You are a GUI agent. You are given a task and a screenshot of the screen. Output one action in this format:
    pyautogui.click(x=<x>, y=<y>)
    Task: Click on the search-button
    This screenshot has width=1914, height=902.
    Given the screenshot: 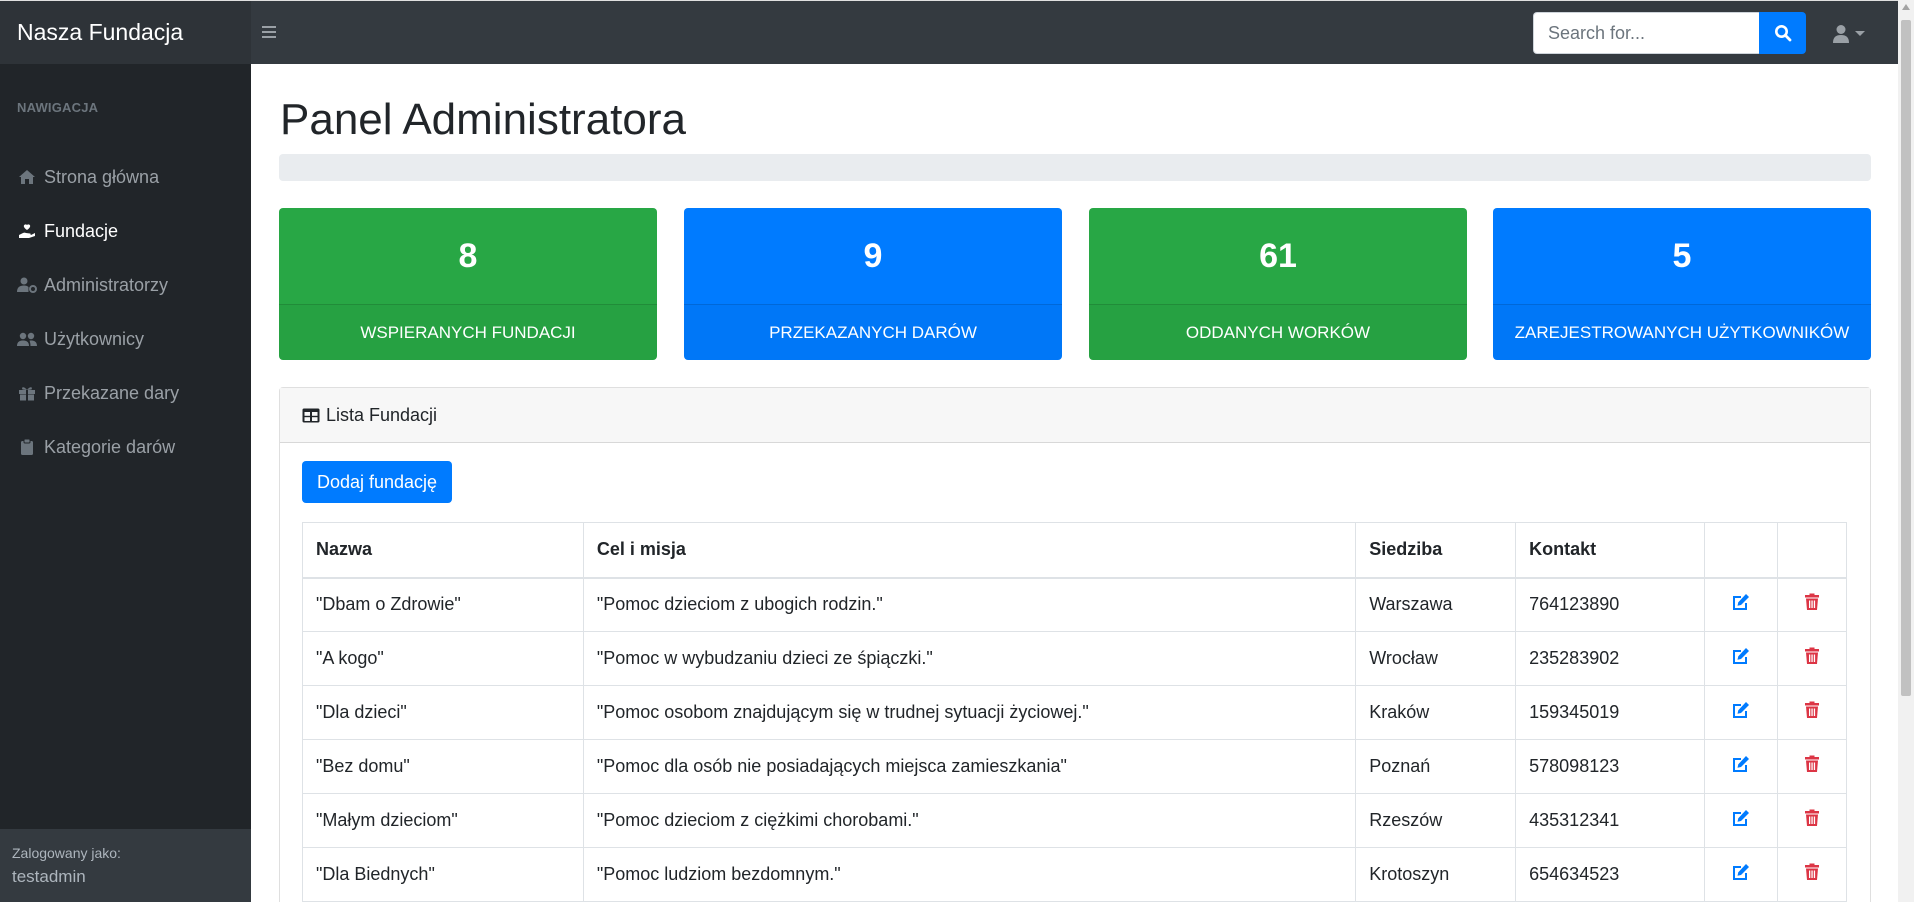 What is the action you would take?
    pyautogui.click(x=1782, y=33)
    